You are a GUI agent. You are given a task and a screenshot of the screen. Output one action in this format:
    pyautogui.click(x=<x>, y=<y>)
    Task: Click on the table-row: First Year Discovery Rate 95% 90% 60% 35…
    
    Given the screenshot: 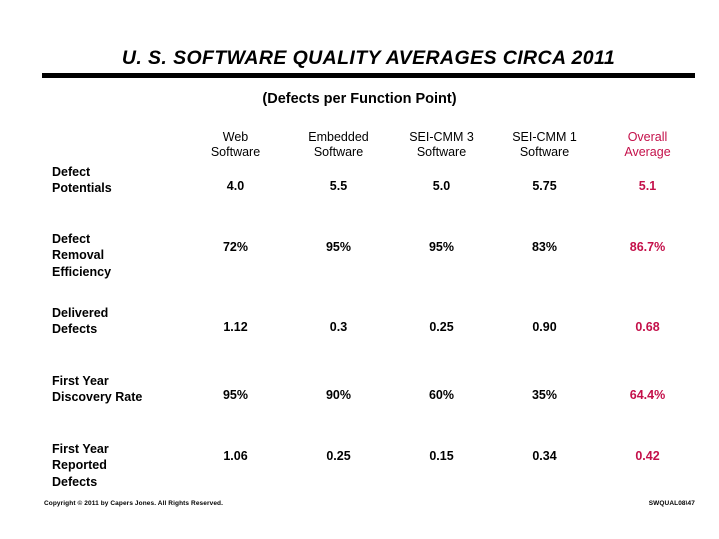 What is the action you would take?
    pyautogui.click(x=371, y=404)
    